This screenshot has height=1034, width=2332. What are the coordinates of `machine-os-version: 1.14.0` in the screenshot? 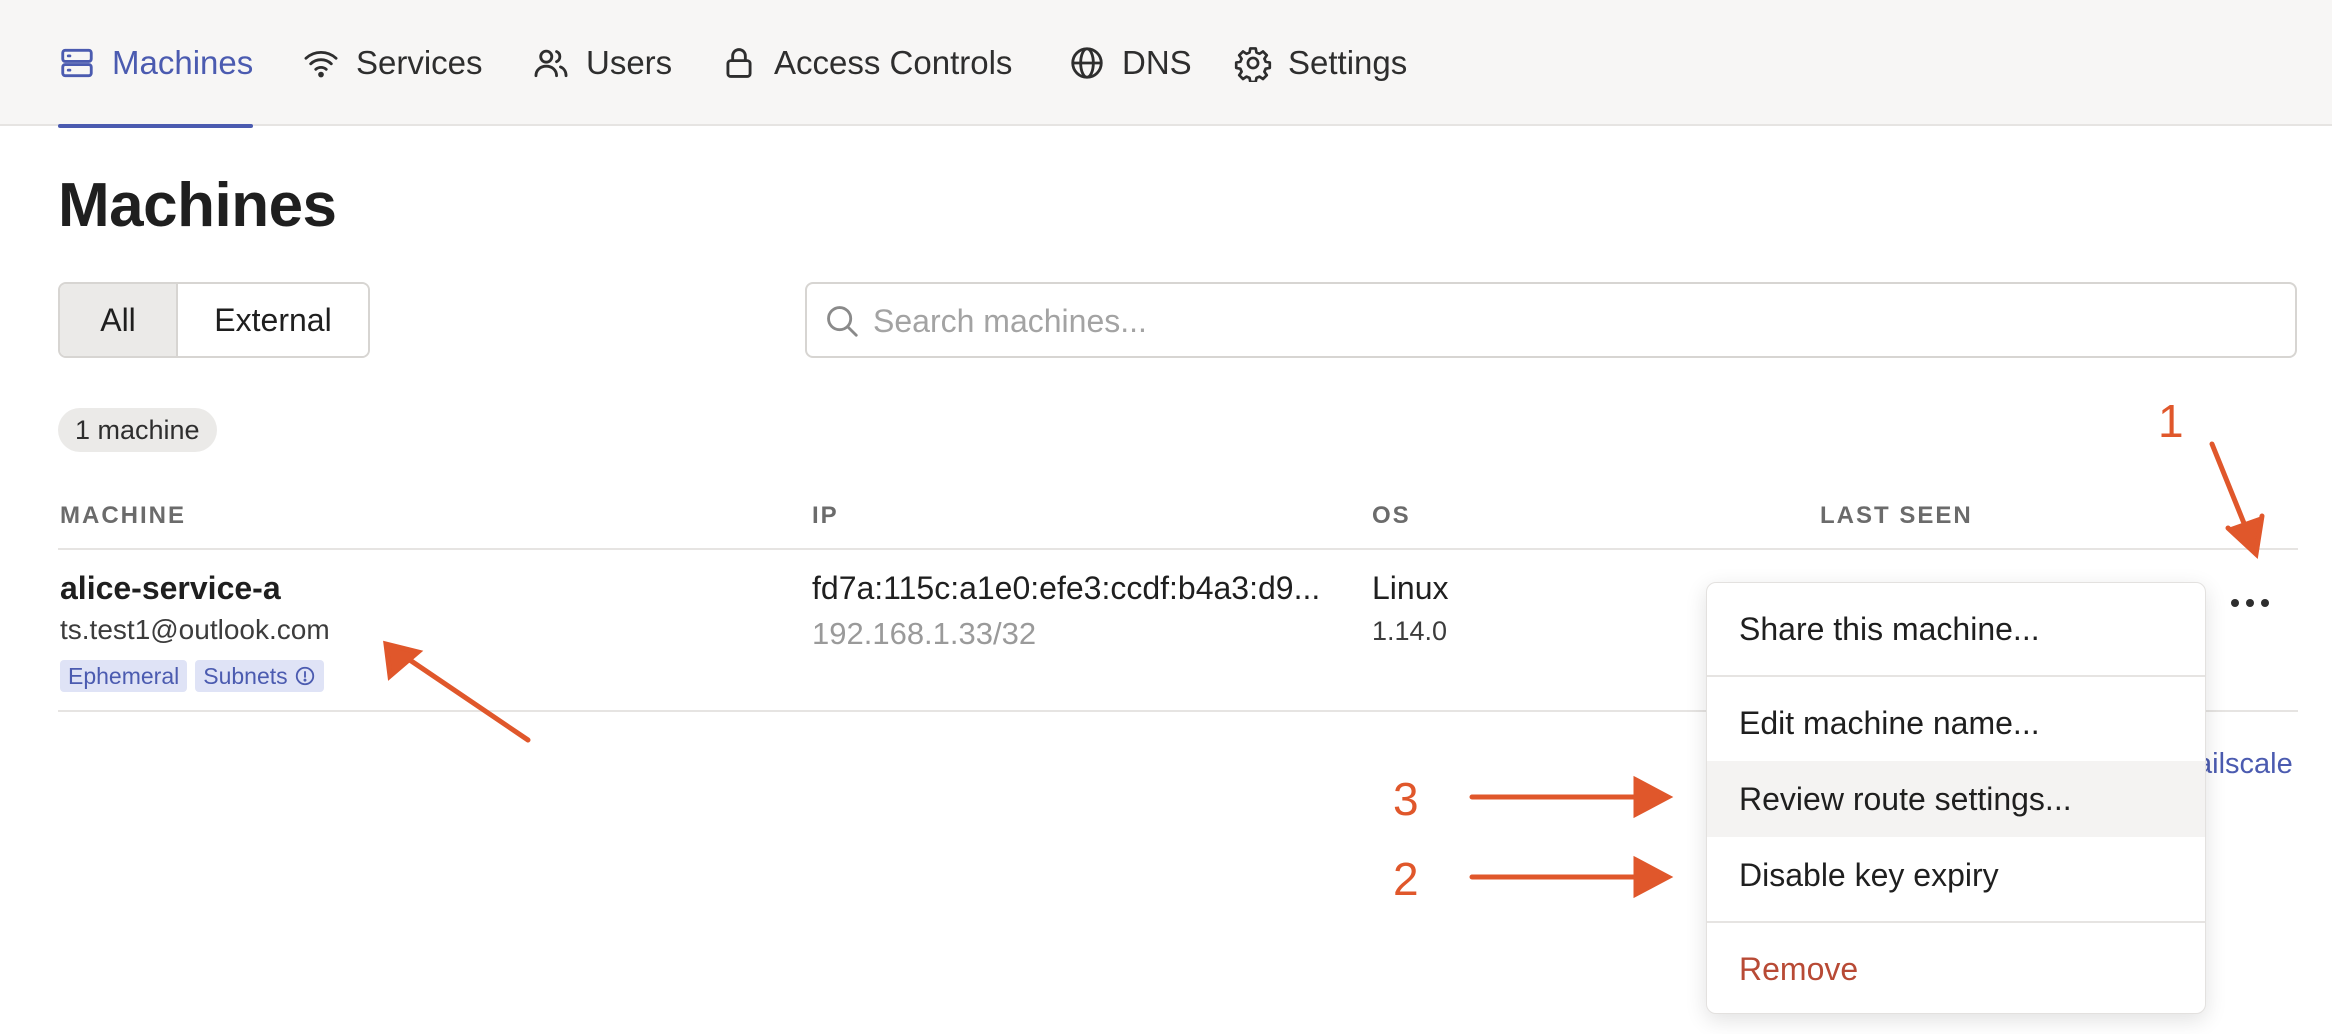 It's located at (1410, 631).